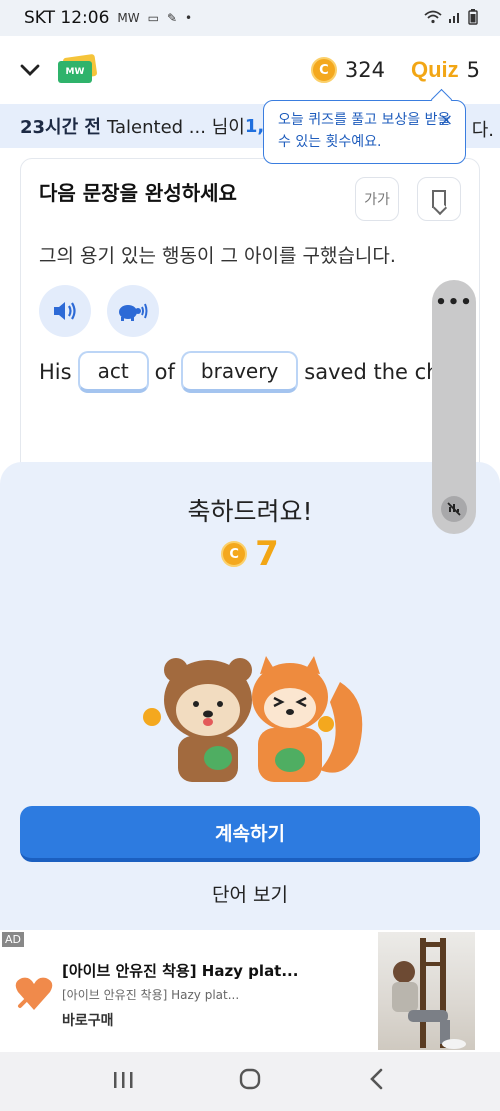  What do you see at coordinates (250, 554) in the screenshot?
I see `reward-row: C 7` at bounding box center [250, 554].